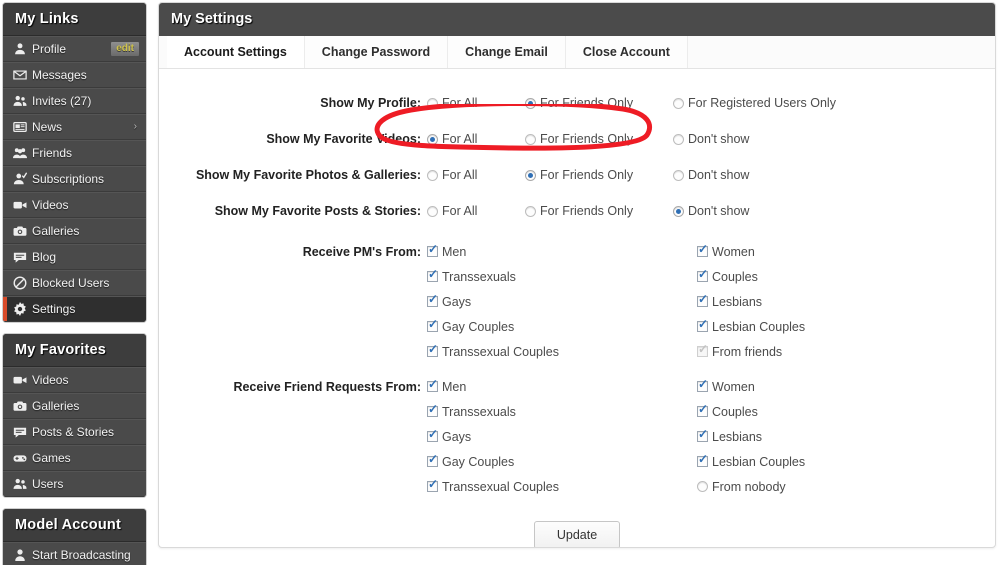 This screenshot has width=1000, height=565. I want to click on permission-option-label: From friends, so click(747, 351).